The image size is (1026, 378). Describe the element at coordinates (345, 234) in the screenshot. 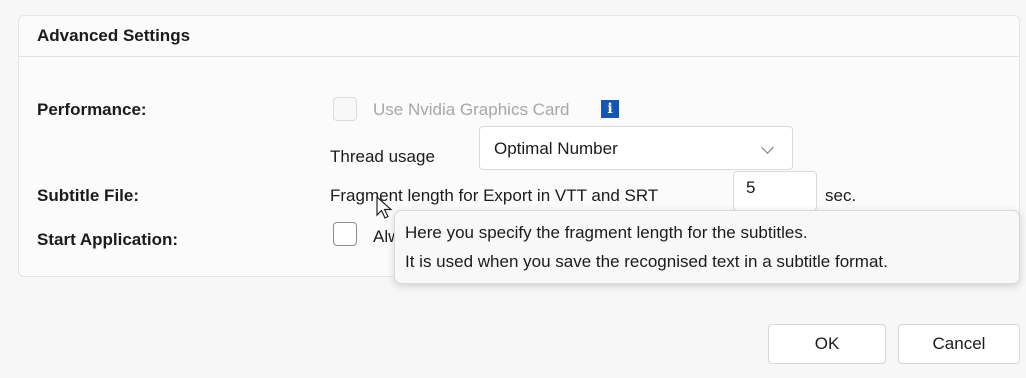

I see `always-checkbox` at that location.